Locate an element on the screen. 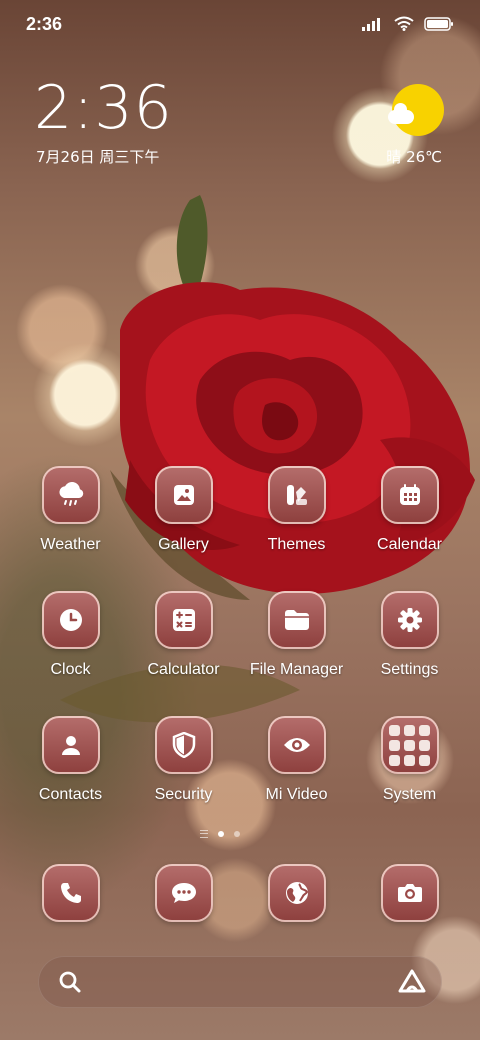 The width and height of the screenshot is (480, 1040). gallery-icon is located at coordinates (183, 495).